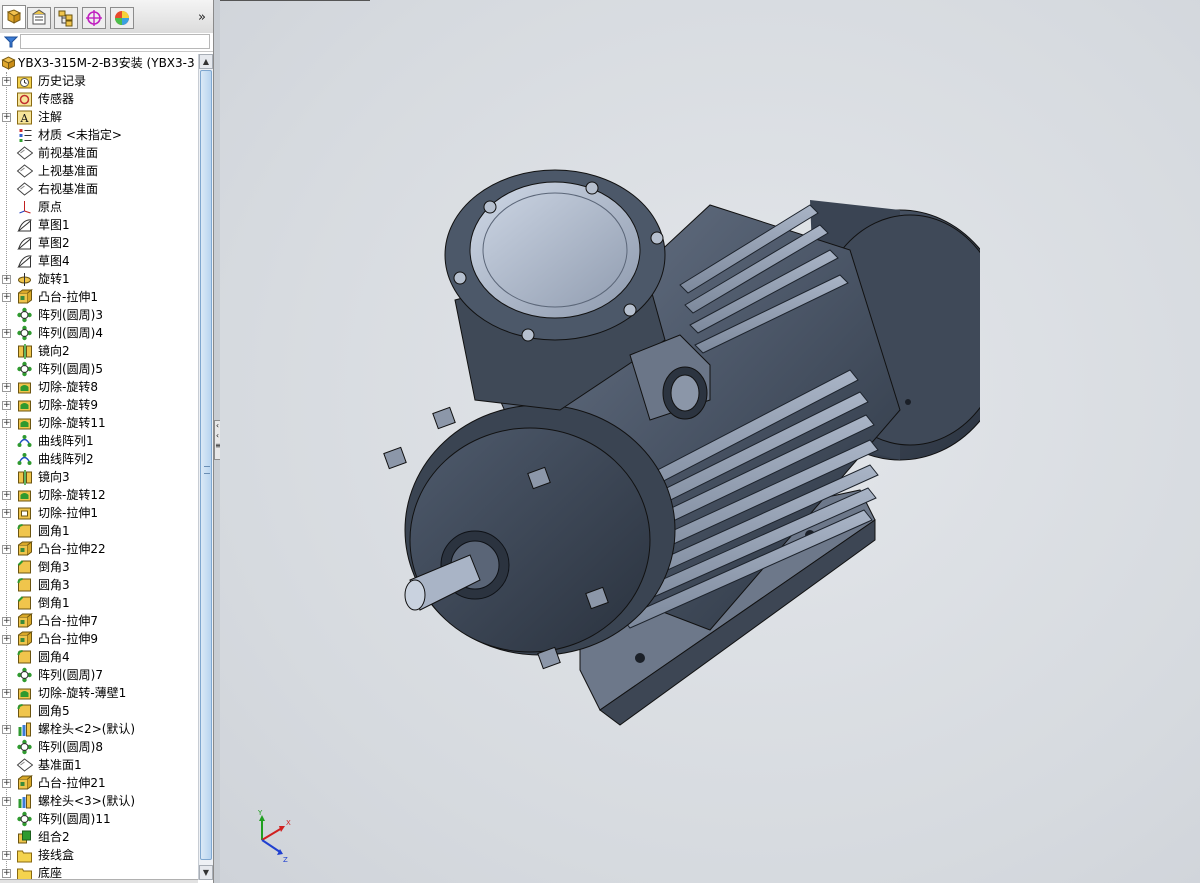 This screenshot has height=883, width=1200. What do you see at coordinates (99, 513) in the screenshot?
I see `tree-item: + 切除-拉伸1` at bounding box center [99, 513].